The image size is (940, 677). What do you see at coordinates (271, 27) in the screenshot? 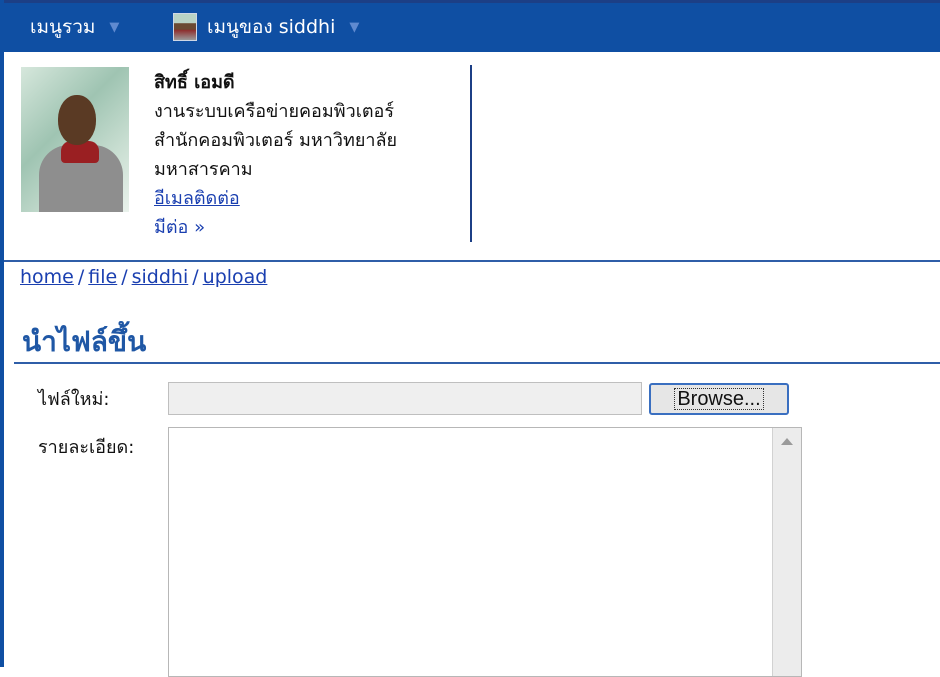
I see `nav-my-menu-label: เมนูของ siddhi` at bounding box center [271, 27].